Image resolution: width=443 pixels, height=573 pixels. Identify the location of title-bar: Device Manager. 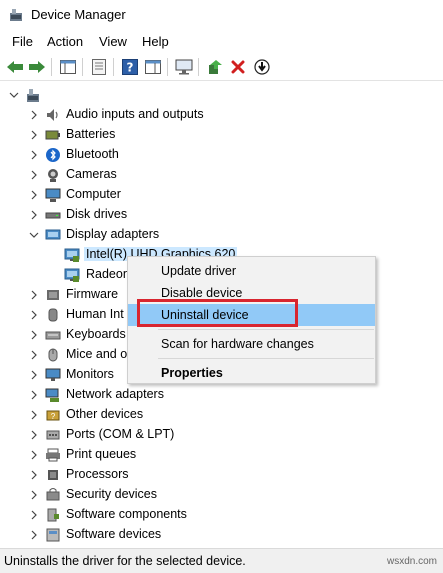
(221, 15).